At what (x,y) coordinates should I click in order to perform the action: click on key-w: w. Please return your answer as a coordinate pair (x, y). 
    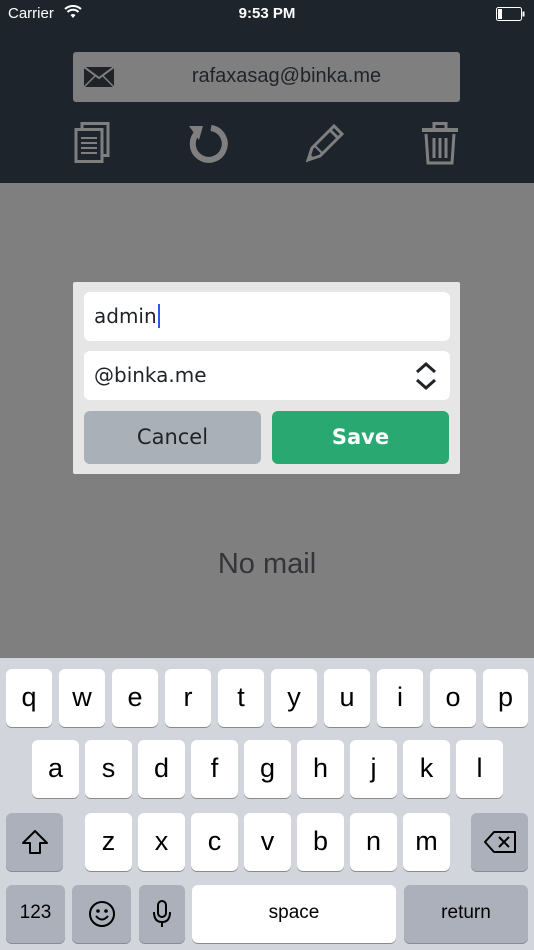
    Looking at the image, I should click on (82, 698).